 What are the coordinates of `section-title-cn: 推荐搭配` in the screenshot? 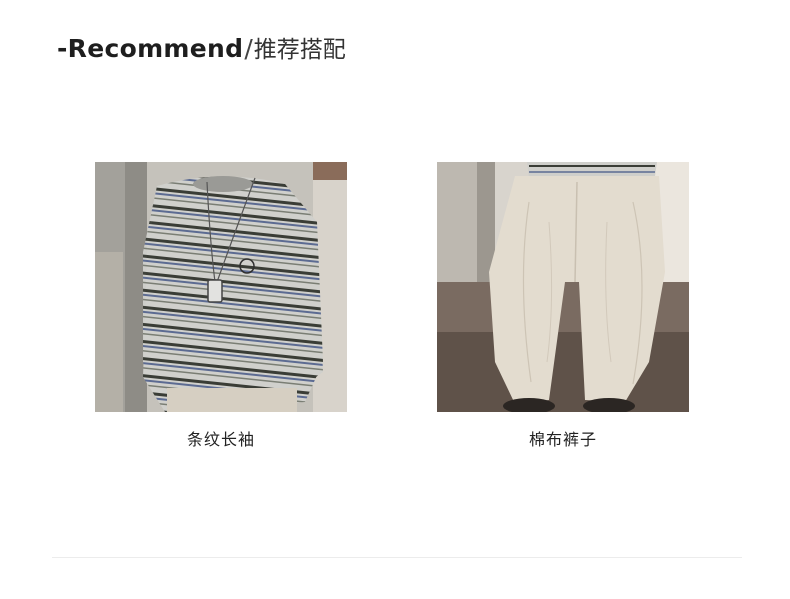 It's located at (299, 50).